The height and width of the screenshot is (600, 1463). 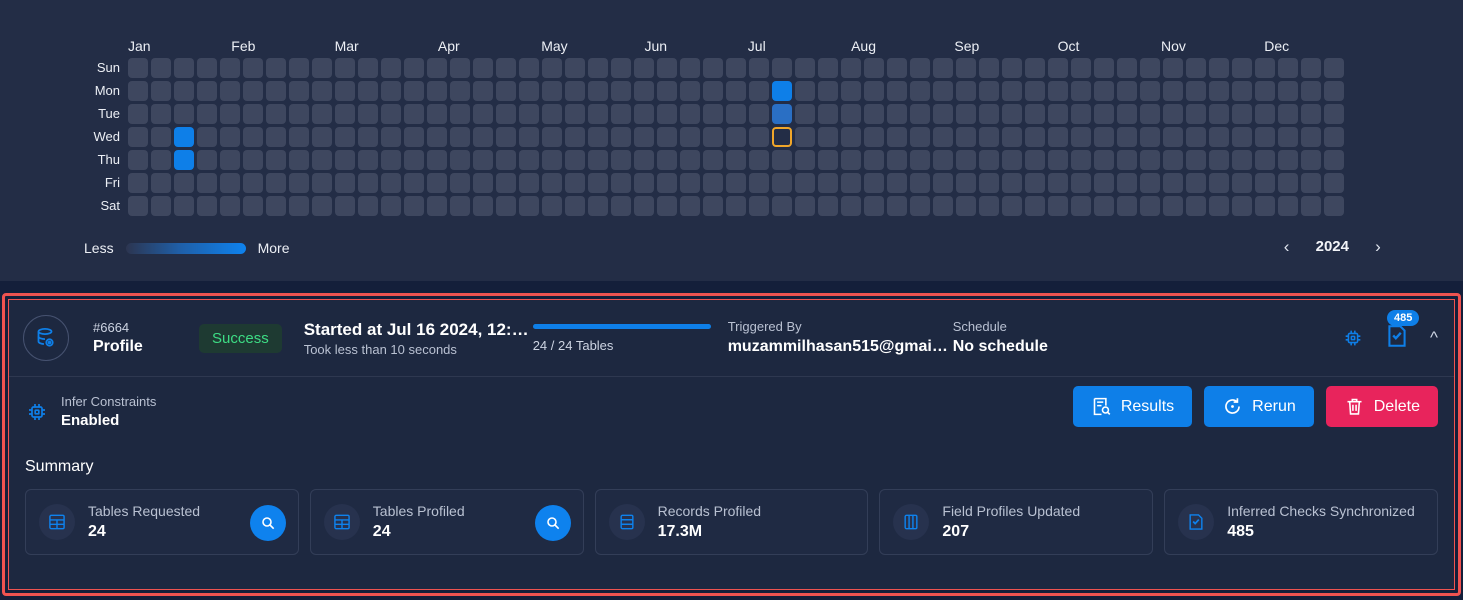 What do you see at coordinates (1301, 522) in the screenshot?
I see `summary-card: Inferred Checks Synchronized 485` at bounding box center [1301, 522].